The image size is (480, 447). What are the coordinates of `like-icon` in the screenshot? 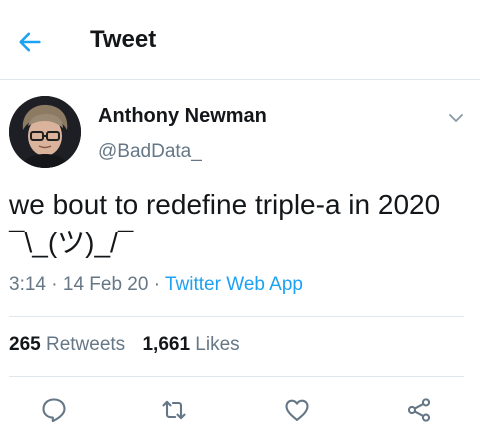 It's located at (297, 410).